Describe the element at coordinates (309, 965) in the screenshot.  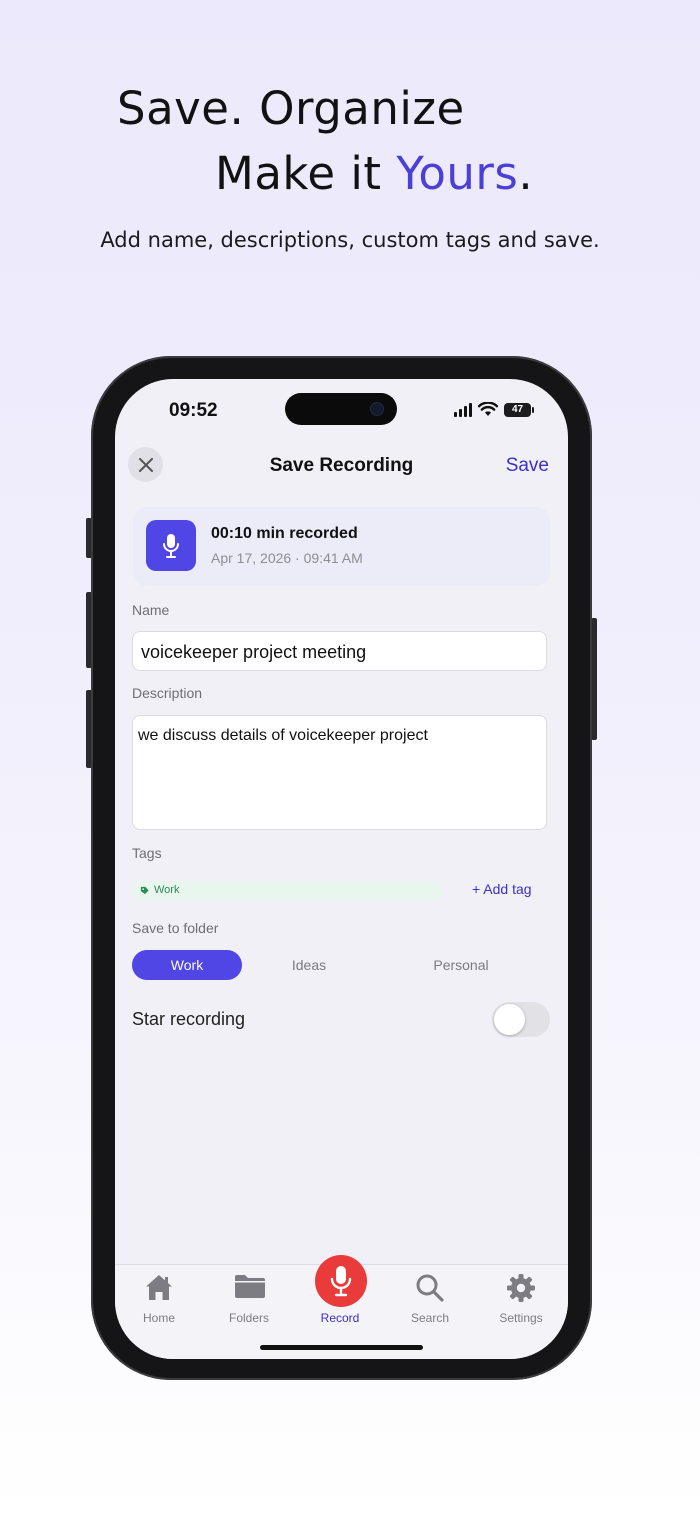
I see `folder-option-ideas: Ideas` at that location.